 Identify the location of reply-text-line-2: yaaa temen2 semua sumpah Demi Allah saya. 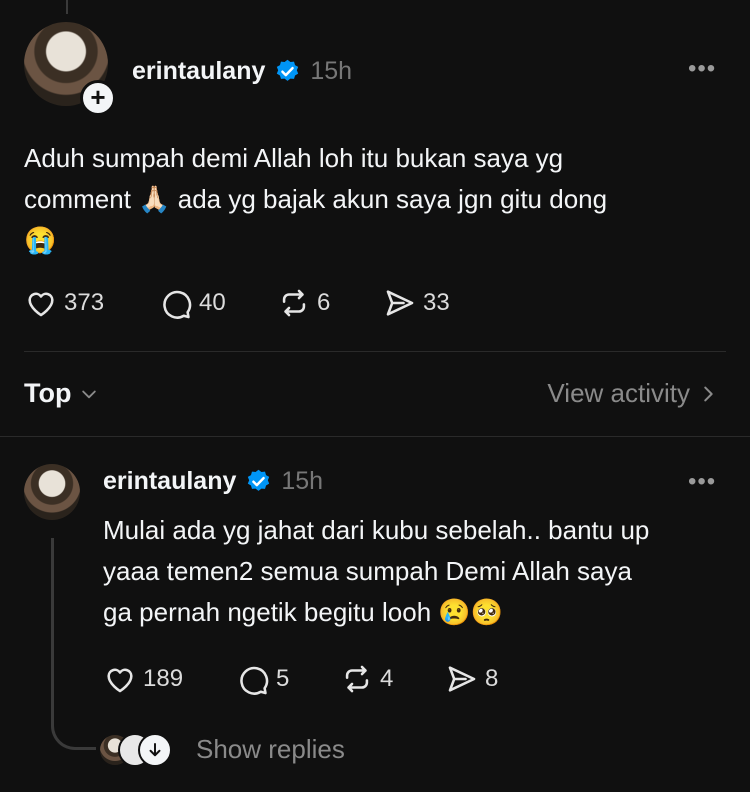
(367, 571).